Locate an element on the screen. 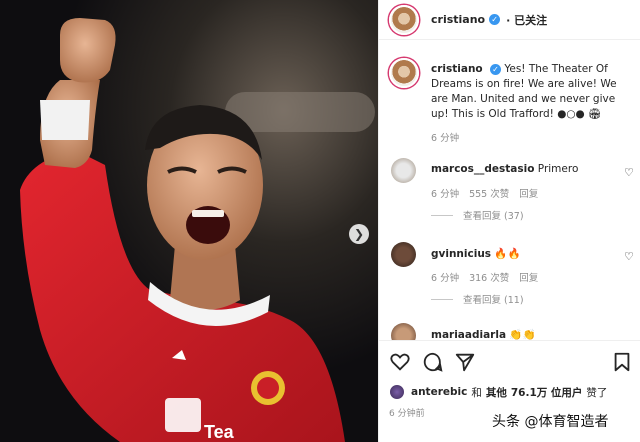 Image resolution: width=640 pixels, height=442 pixels. comment-text: gvinnicius 🔥🔥 is located at coordinates (476, 253).